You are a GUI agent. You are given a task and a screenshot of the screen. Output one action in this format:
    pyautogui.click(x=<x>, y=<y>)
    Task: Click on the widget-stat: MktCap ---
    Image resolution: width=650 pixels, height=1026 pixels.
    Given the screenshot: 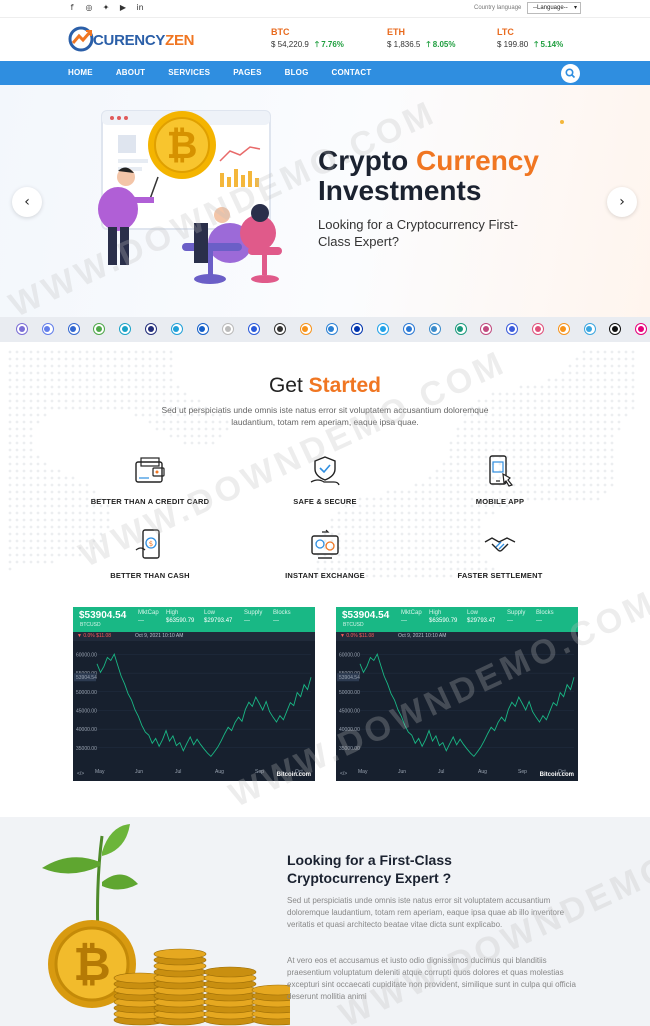 What is the action you would take?
    pyautogui.click(x=148, y=617)
    